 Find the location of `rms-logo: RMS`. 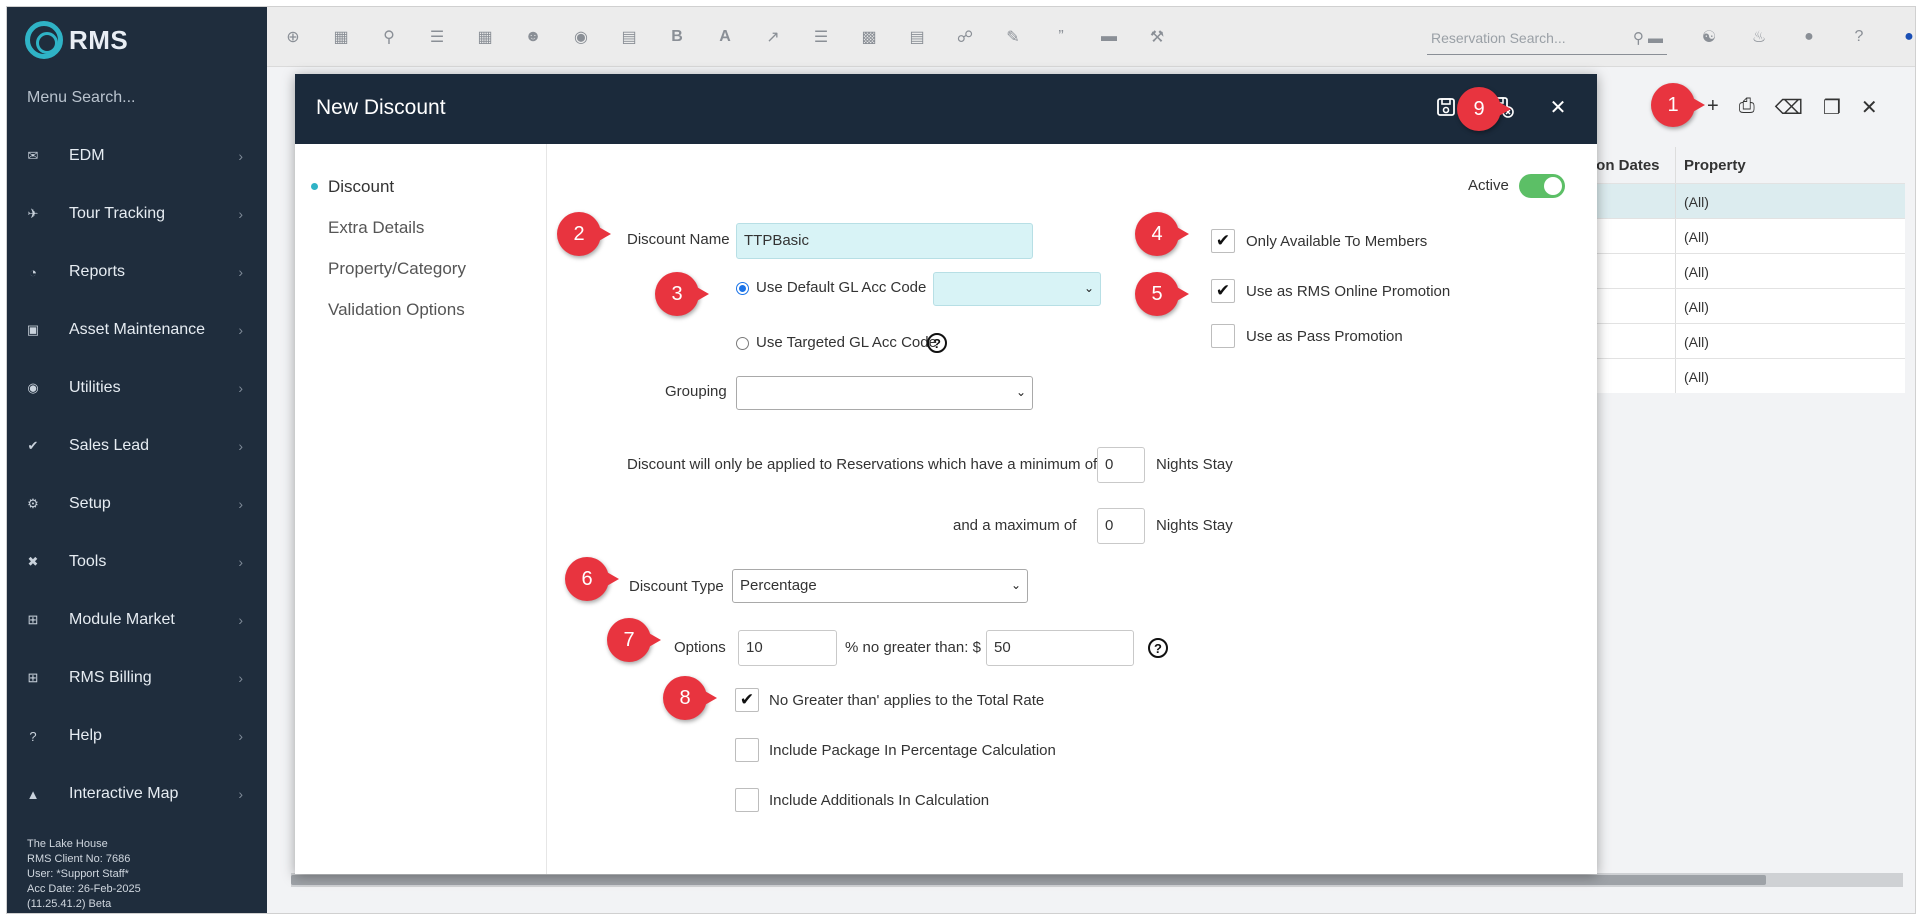

rms-logo: RMS is located at coordinates (76, 40).